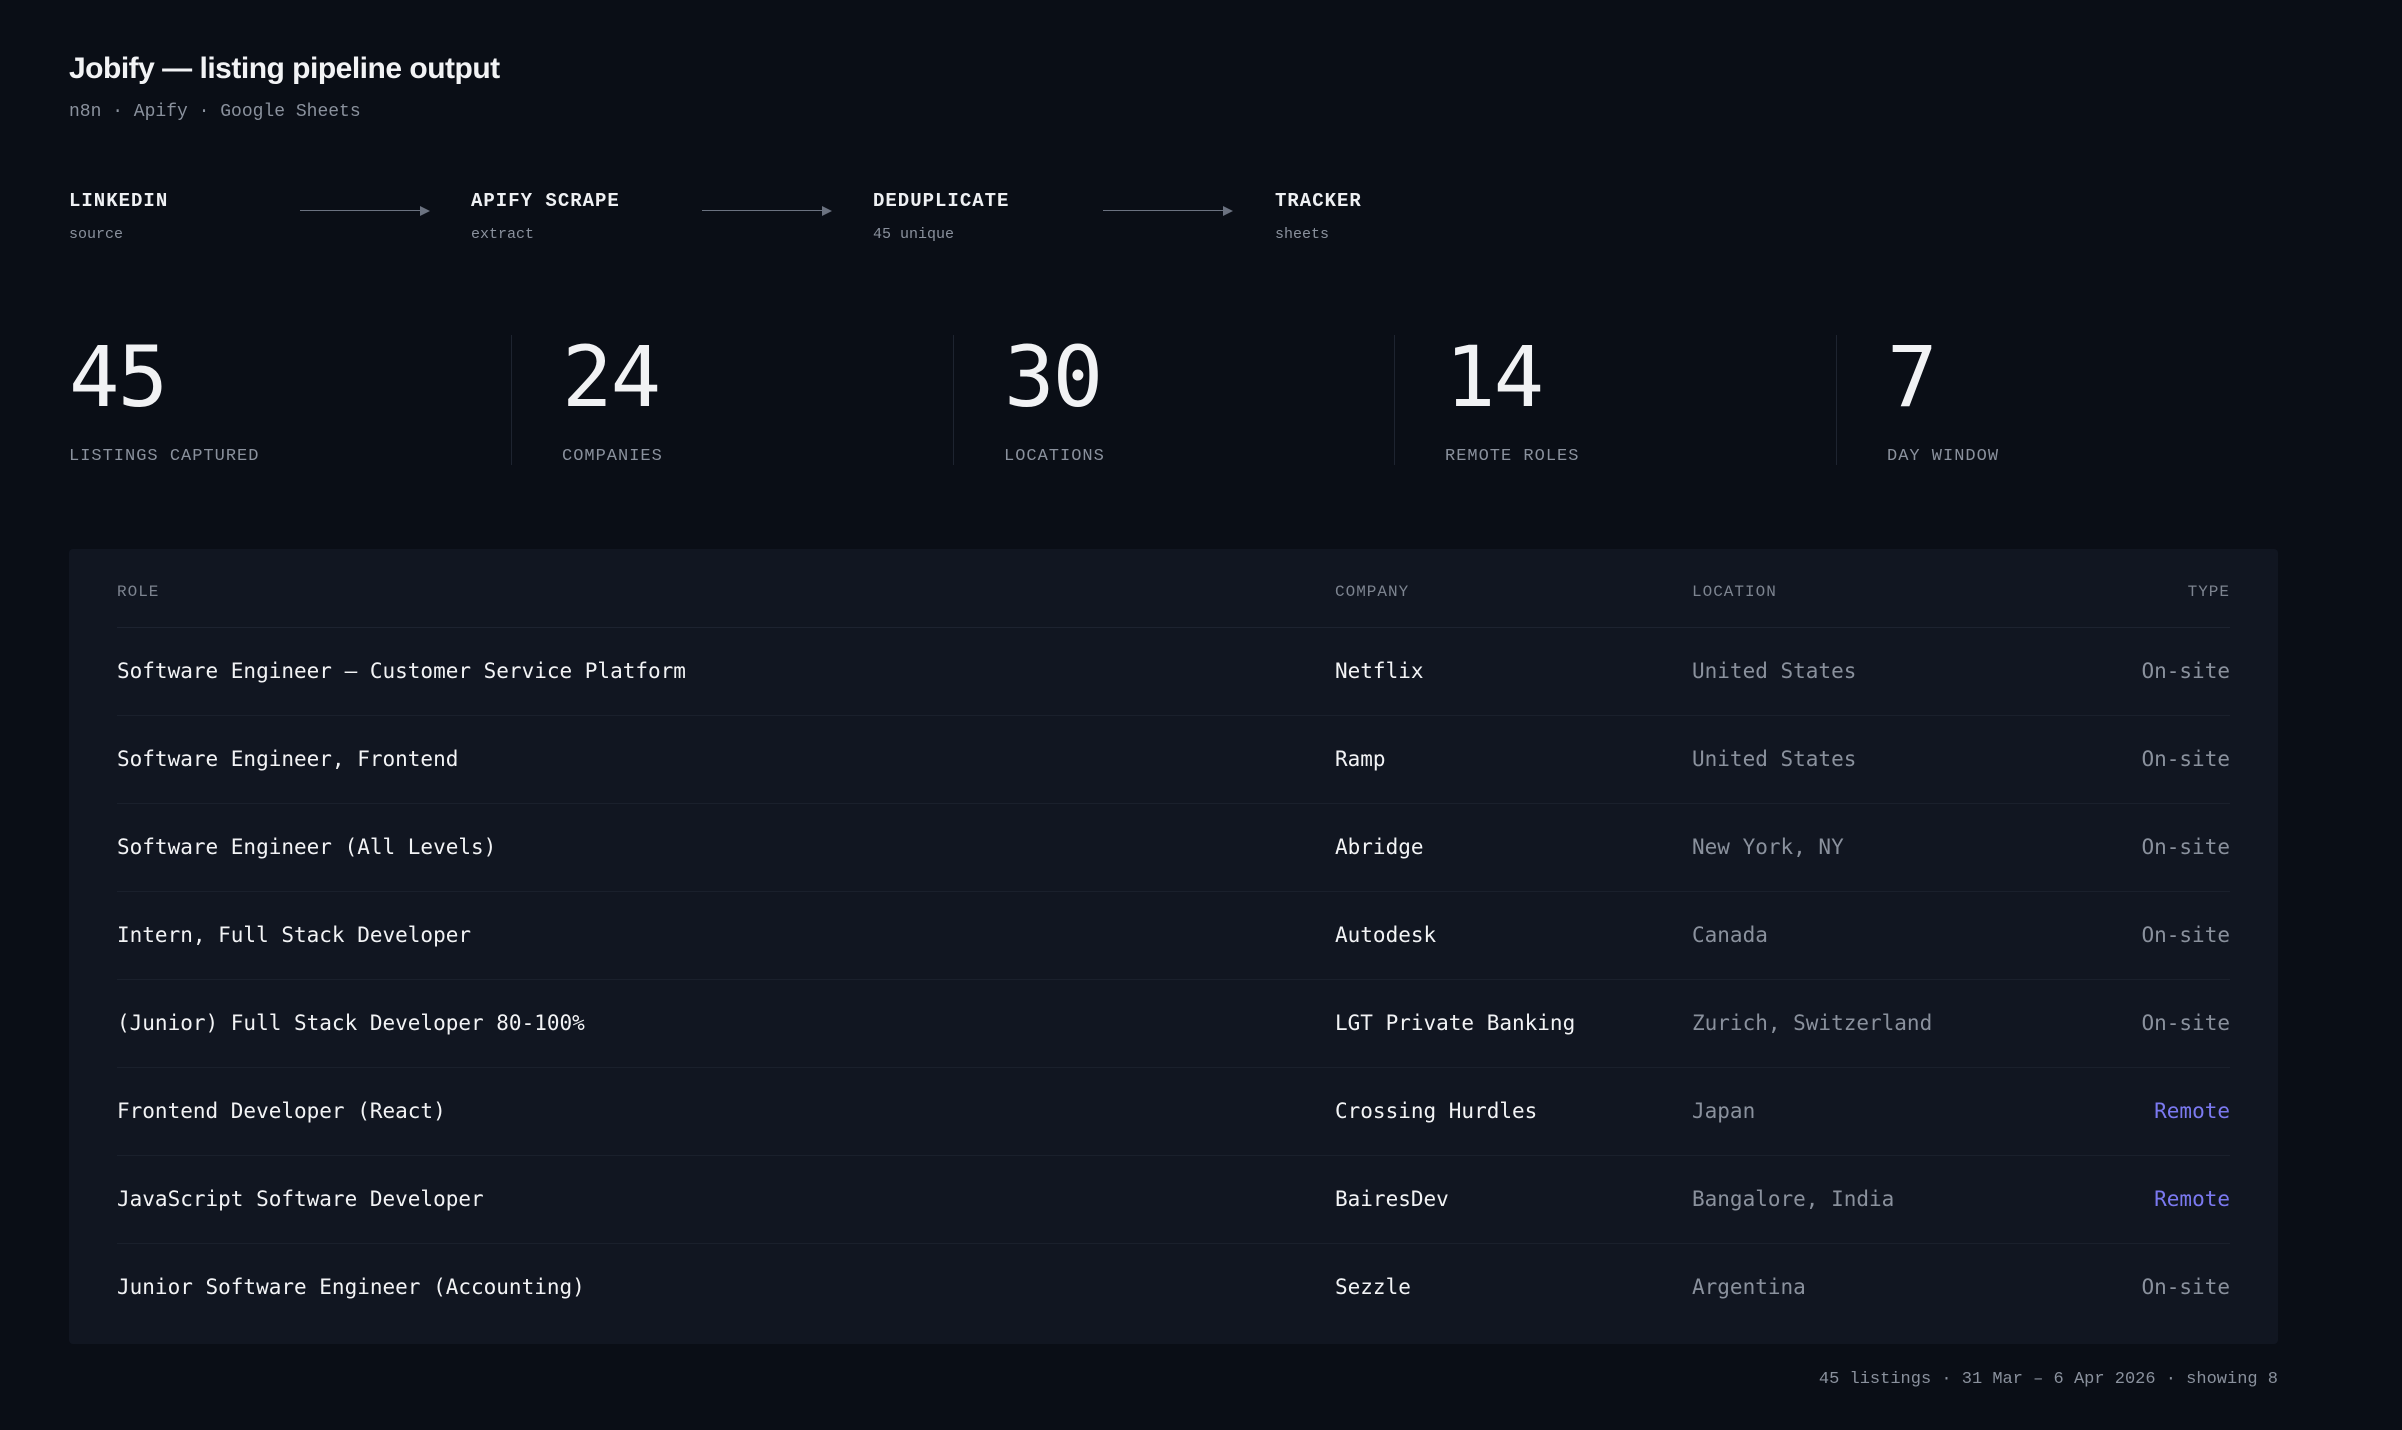 The width and height of the screenshot is (2402, 1430). I want to click on stat-listings-captured: 45 LISTINGS CAPTURED, so click(164, 397).